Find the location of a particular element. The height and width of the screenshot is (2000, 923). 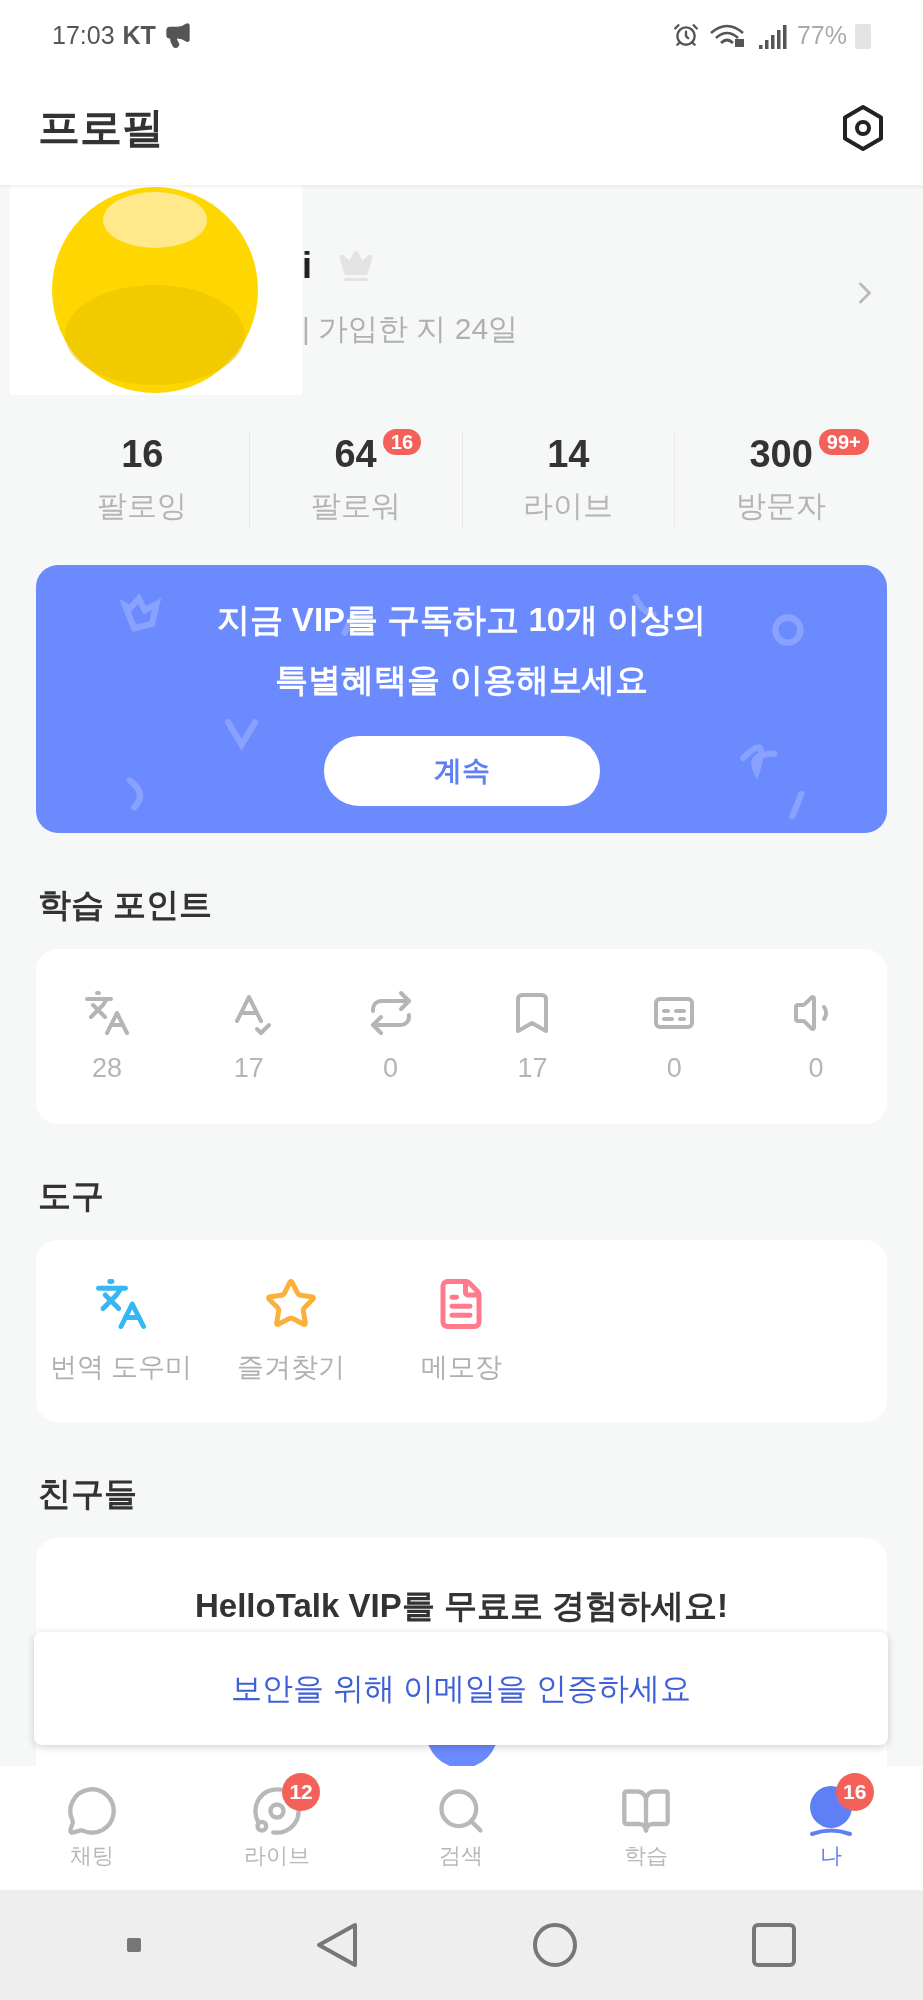

alarm-icon is located at coordinates (685, 35).